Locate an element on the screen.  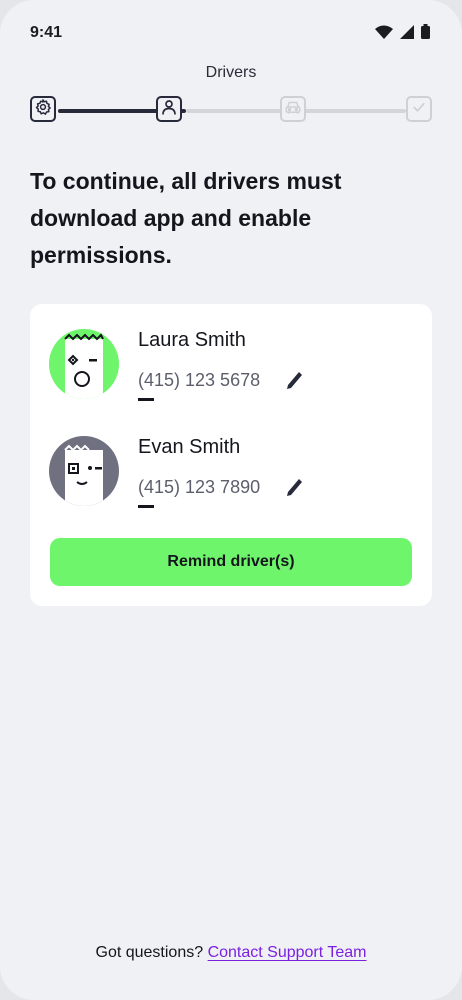
page-title: Drivers is located at coordinates (231, 72).